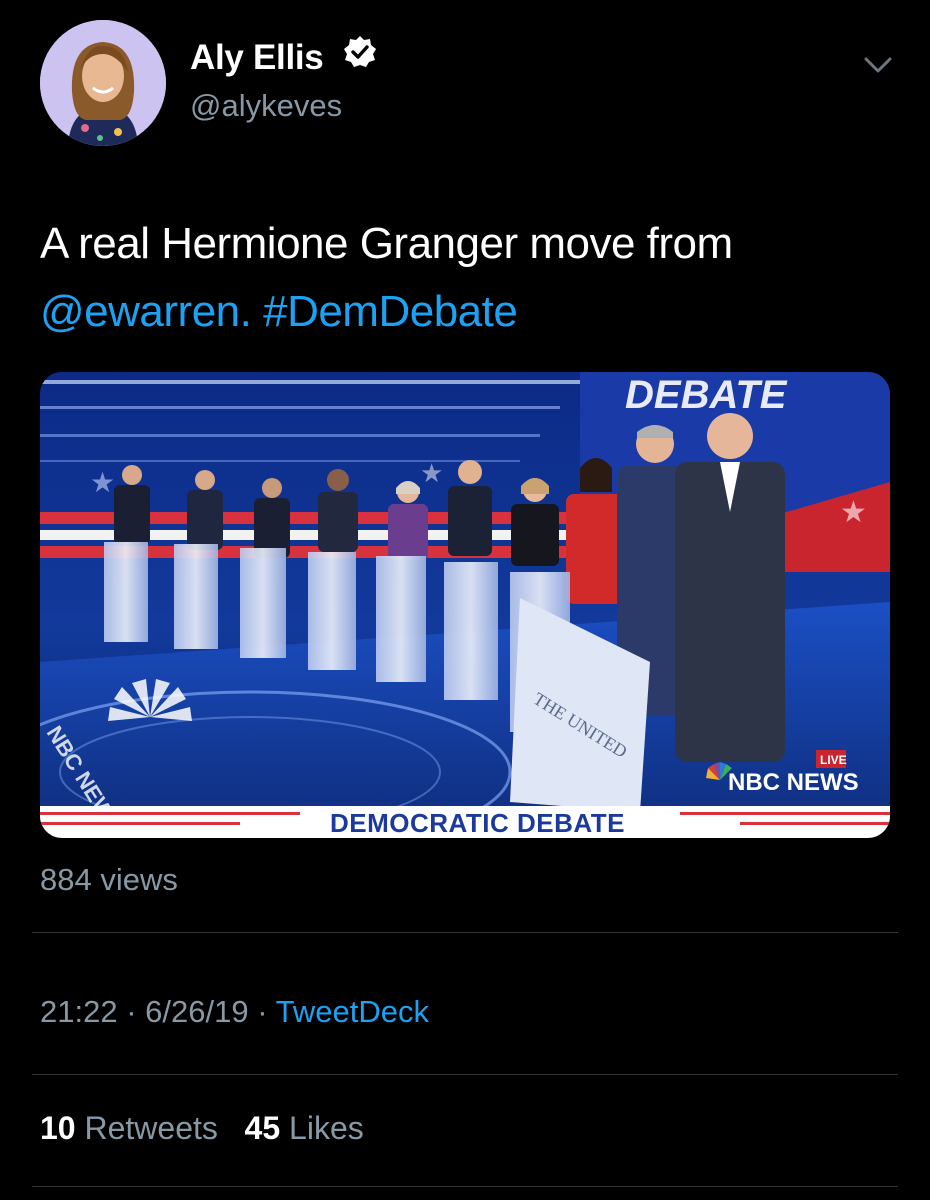 This screenshot has width=930, height=1200. I want to click on verified-badge-icon, so click(360, 56).